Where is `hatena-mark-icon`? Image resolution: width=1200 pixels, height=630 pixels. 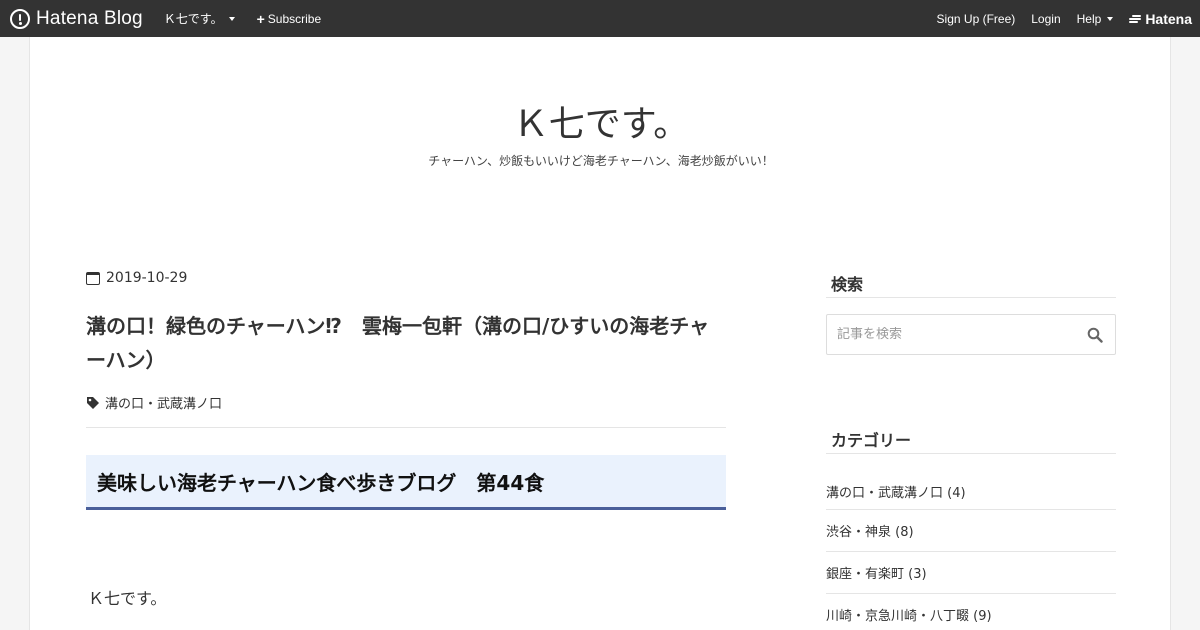 hatena-mark-icon is located at coordinates (1135, 19).